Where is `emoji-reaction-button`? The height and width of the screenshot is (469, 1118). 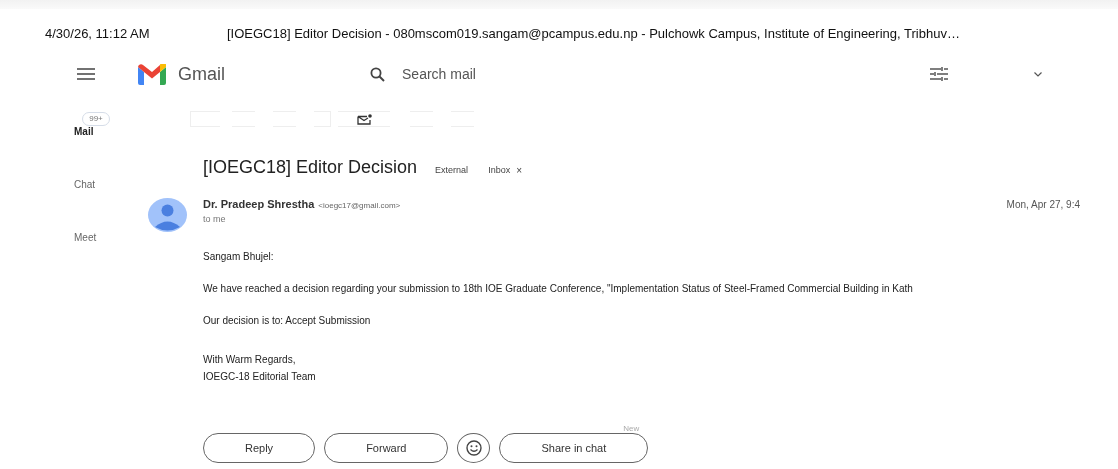
emoji-reaction-button is located at coordinates (474, 448).